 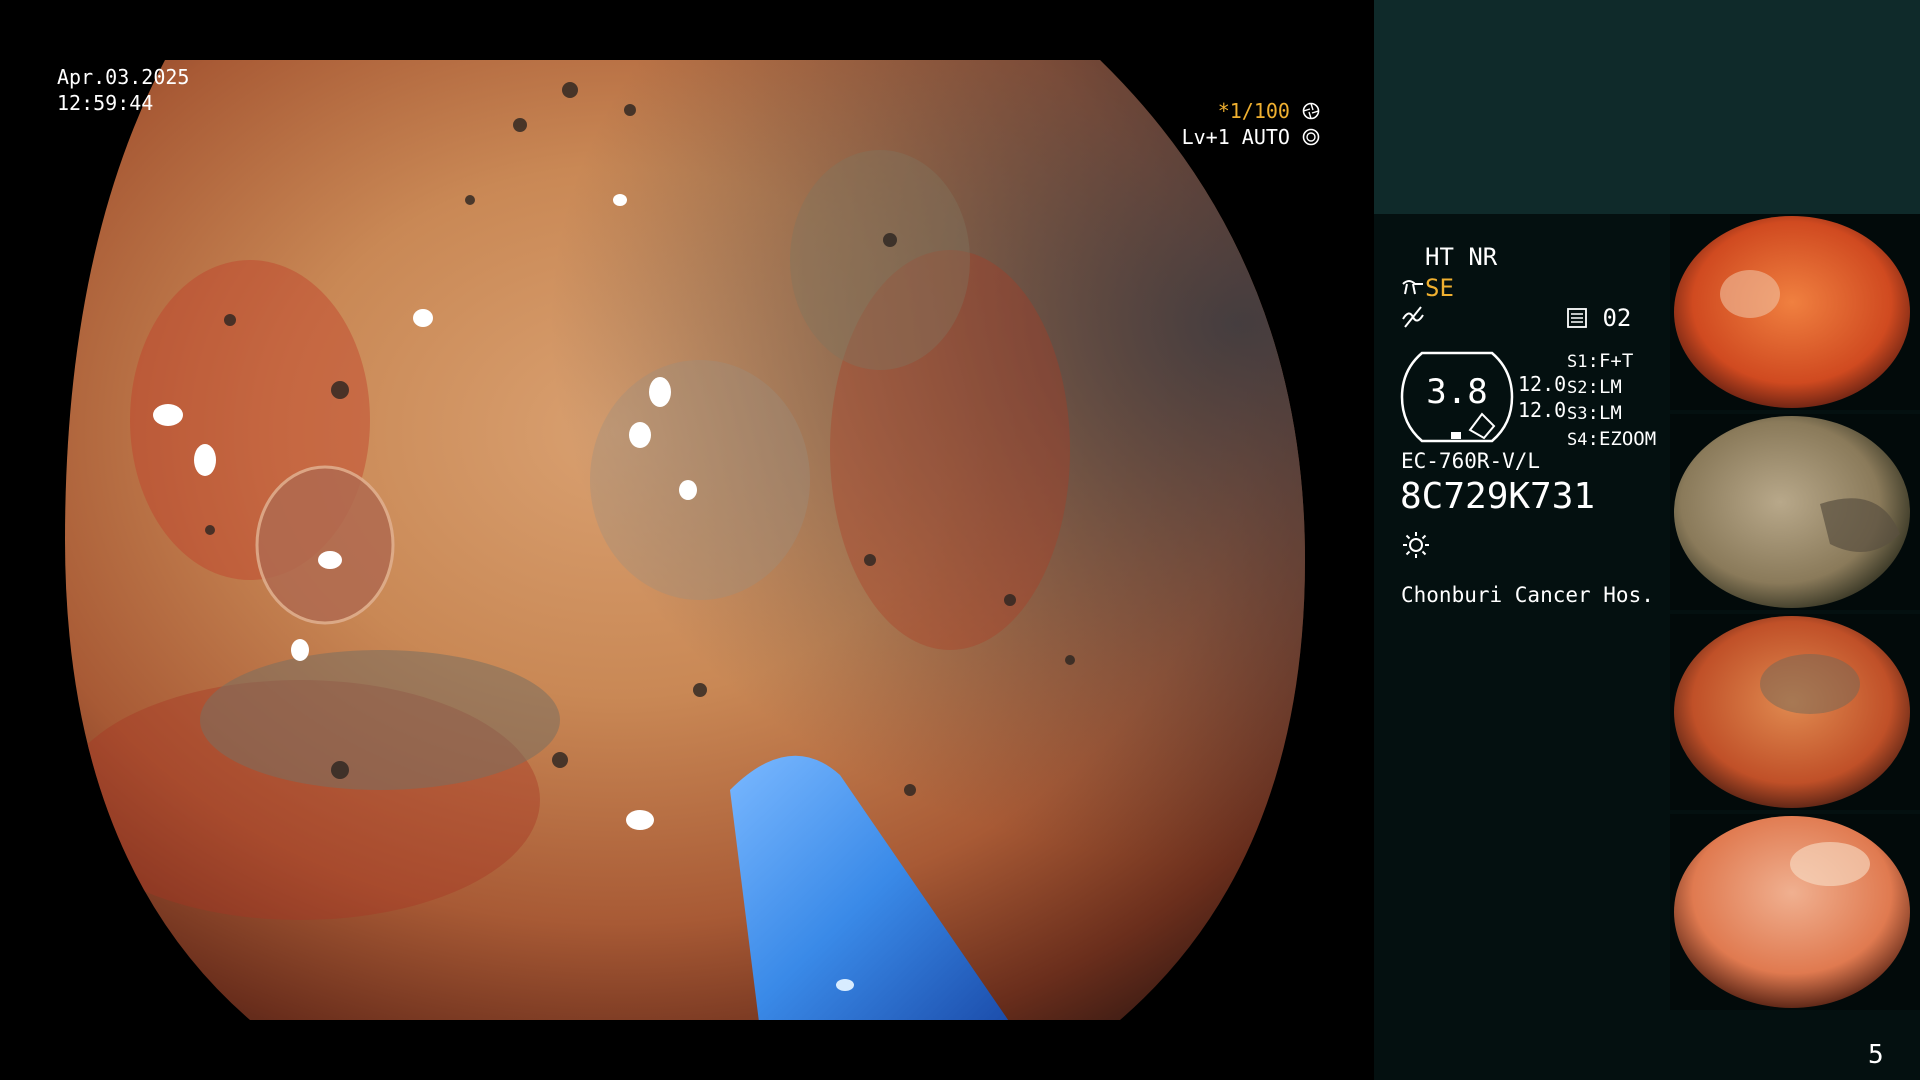 What do you see at coordinates (1617, 318) in the screenshot?
I see `memory-slot: 02` at bounding box center [1617, 318].